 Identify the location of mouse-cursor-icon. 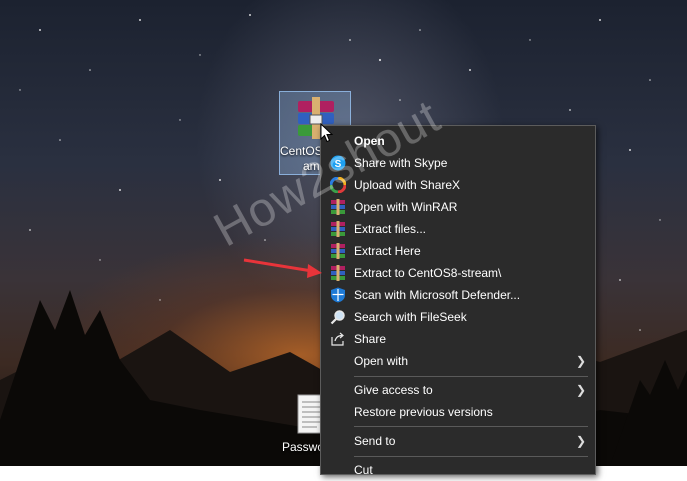
(327, 133).